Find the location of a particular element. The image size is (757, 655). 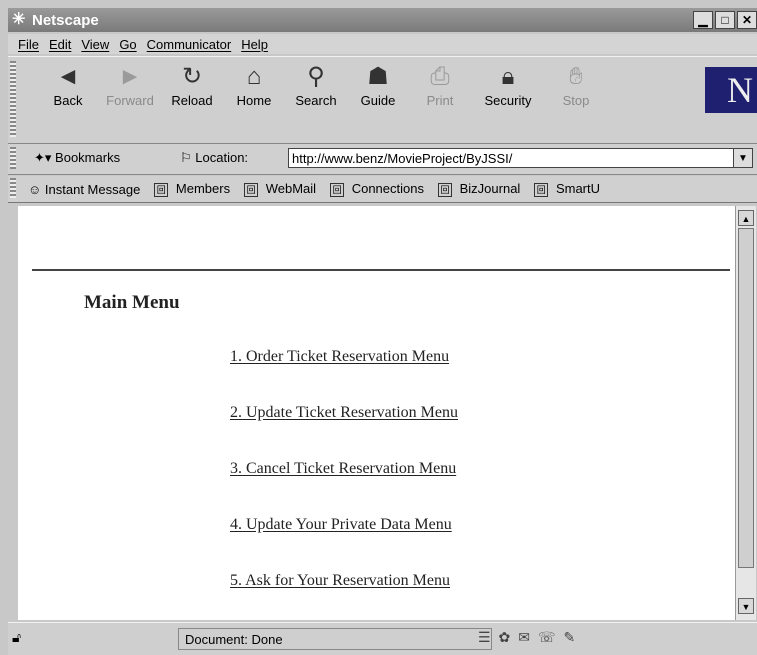

security-lock-icon: 🔓︎ is located at coordinates (16, 637).